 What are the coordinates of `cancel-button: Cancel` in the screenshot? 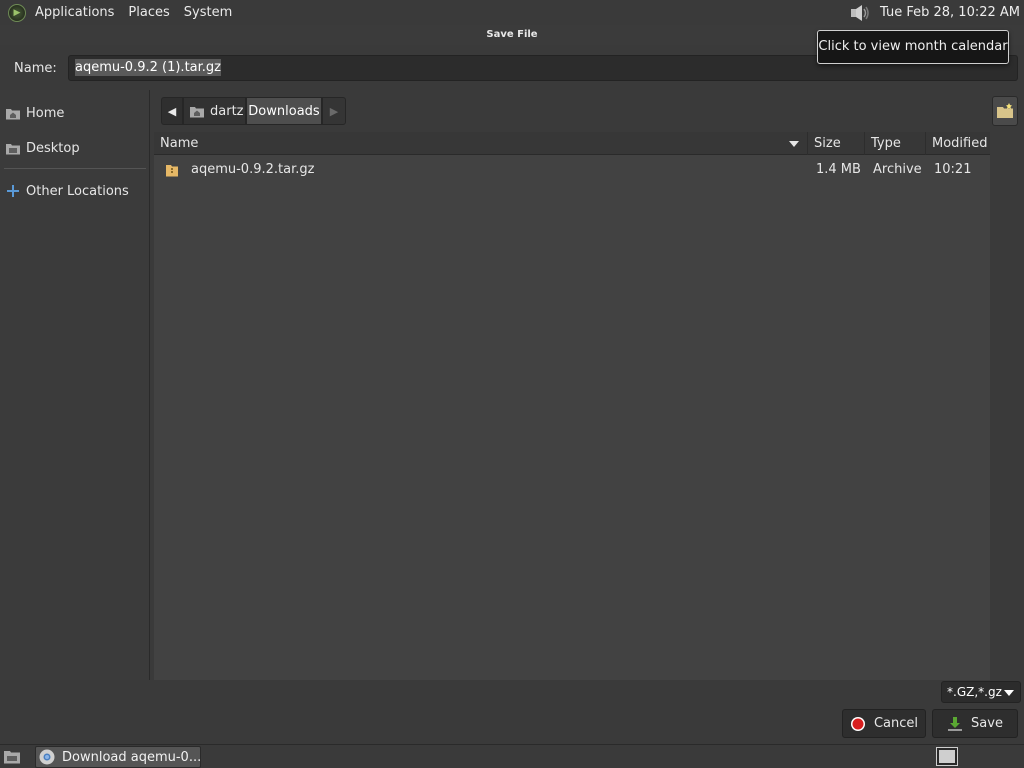 It's located at (884, 723).